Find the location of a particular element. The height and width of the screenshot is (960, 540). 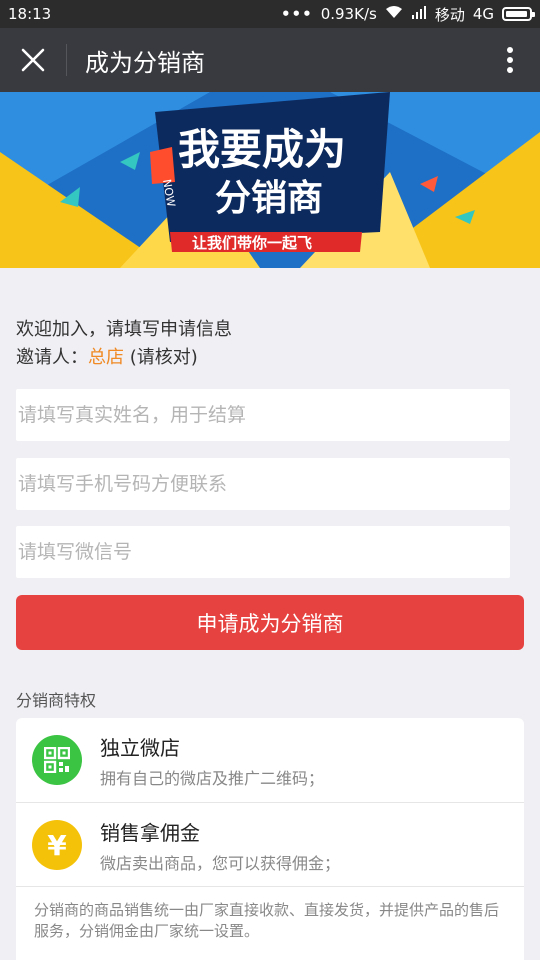

nav-bar: 成为分销商 is located at coordinates (270, 60).